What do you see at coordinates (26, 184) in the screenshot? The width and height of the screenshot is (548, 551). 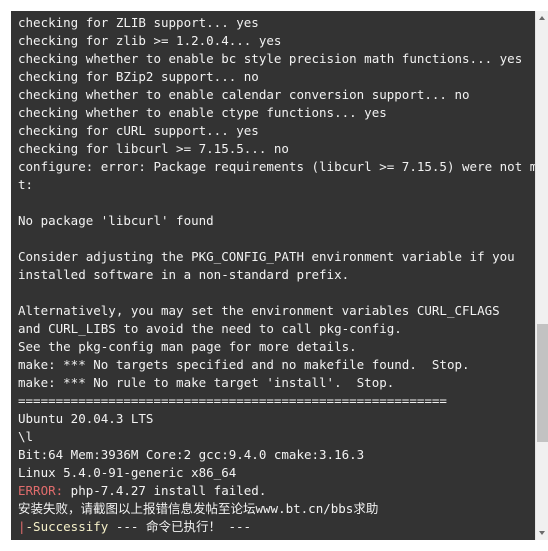 I see `console-line: t:` at bounding box center [26, 184].